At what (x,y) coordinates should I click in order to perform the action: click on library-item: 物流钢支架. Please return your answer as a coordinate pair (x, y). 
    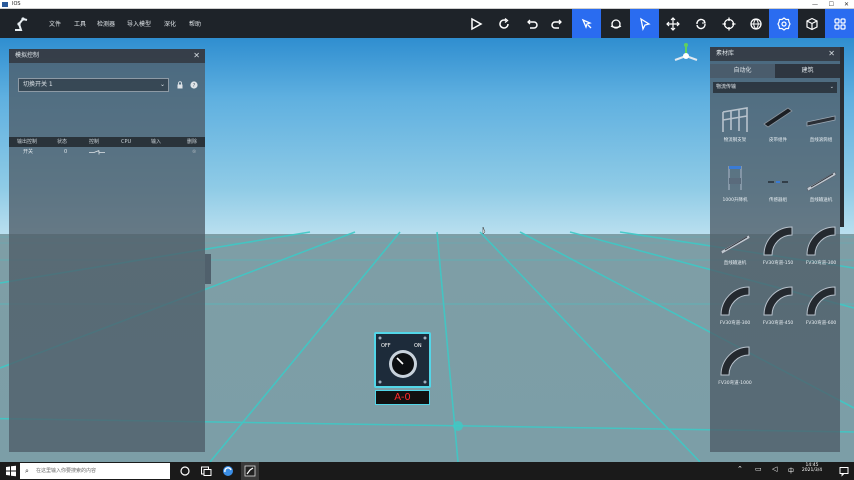
    Looking at the image, I should click on (735, 129).